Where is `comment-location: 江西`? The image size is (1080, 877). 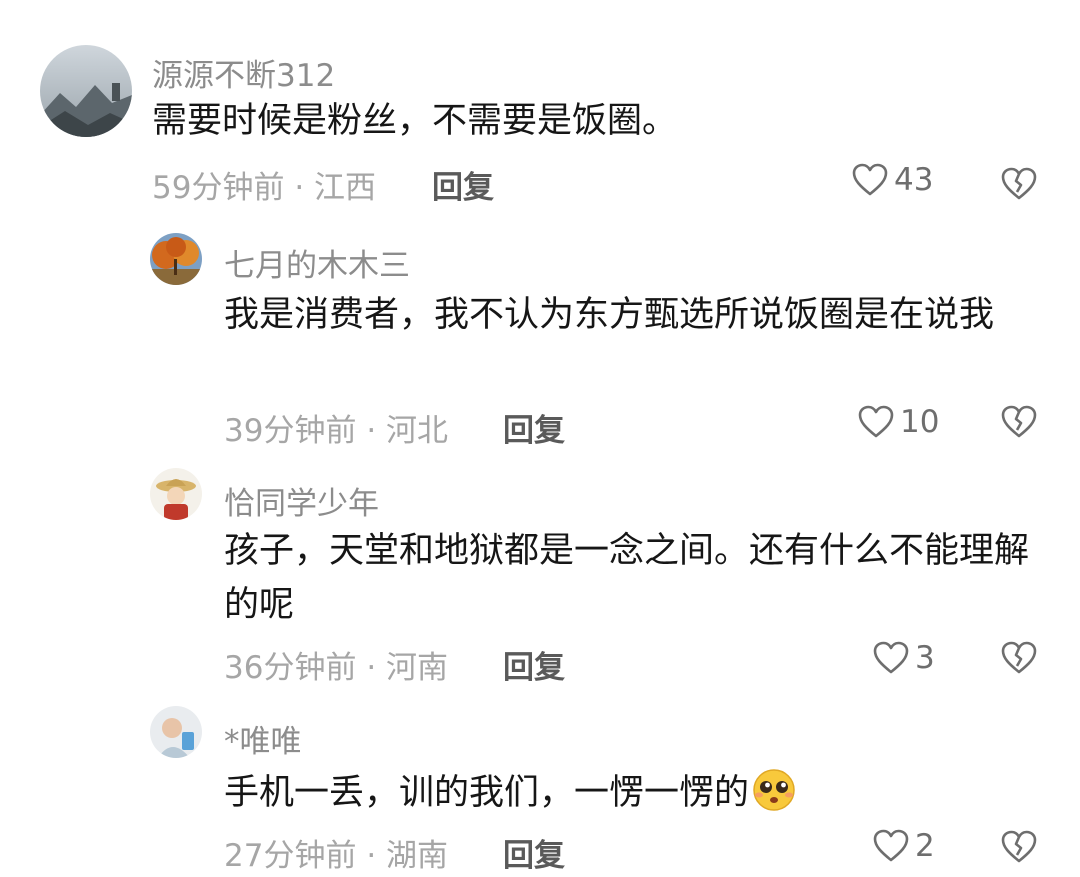
comment-location: 江西 is located at coordinates (345, 188).